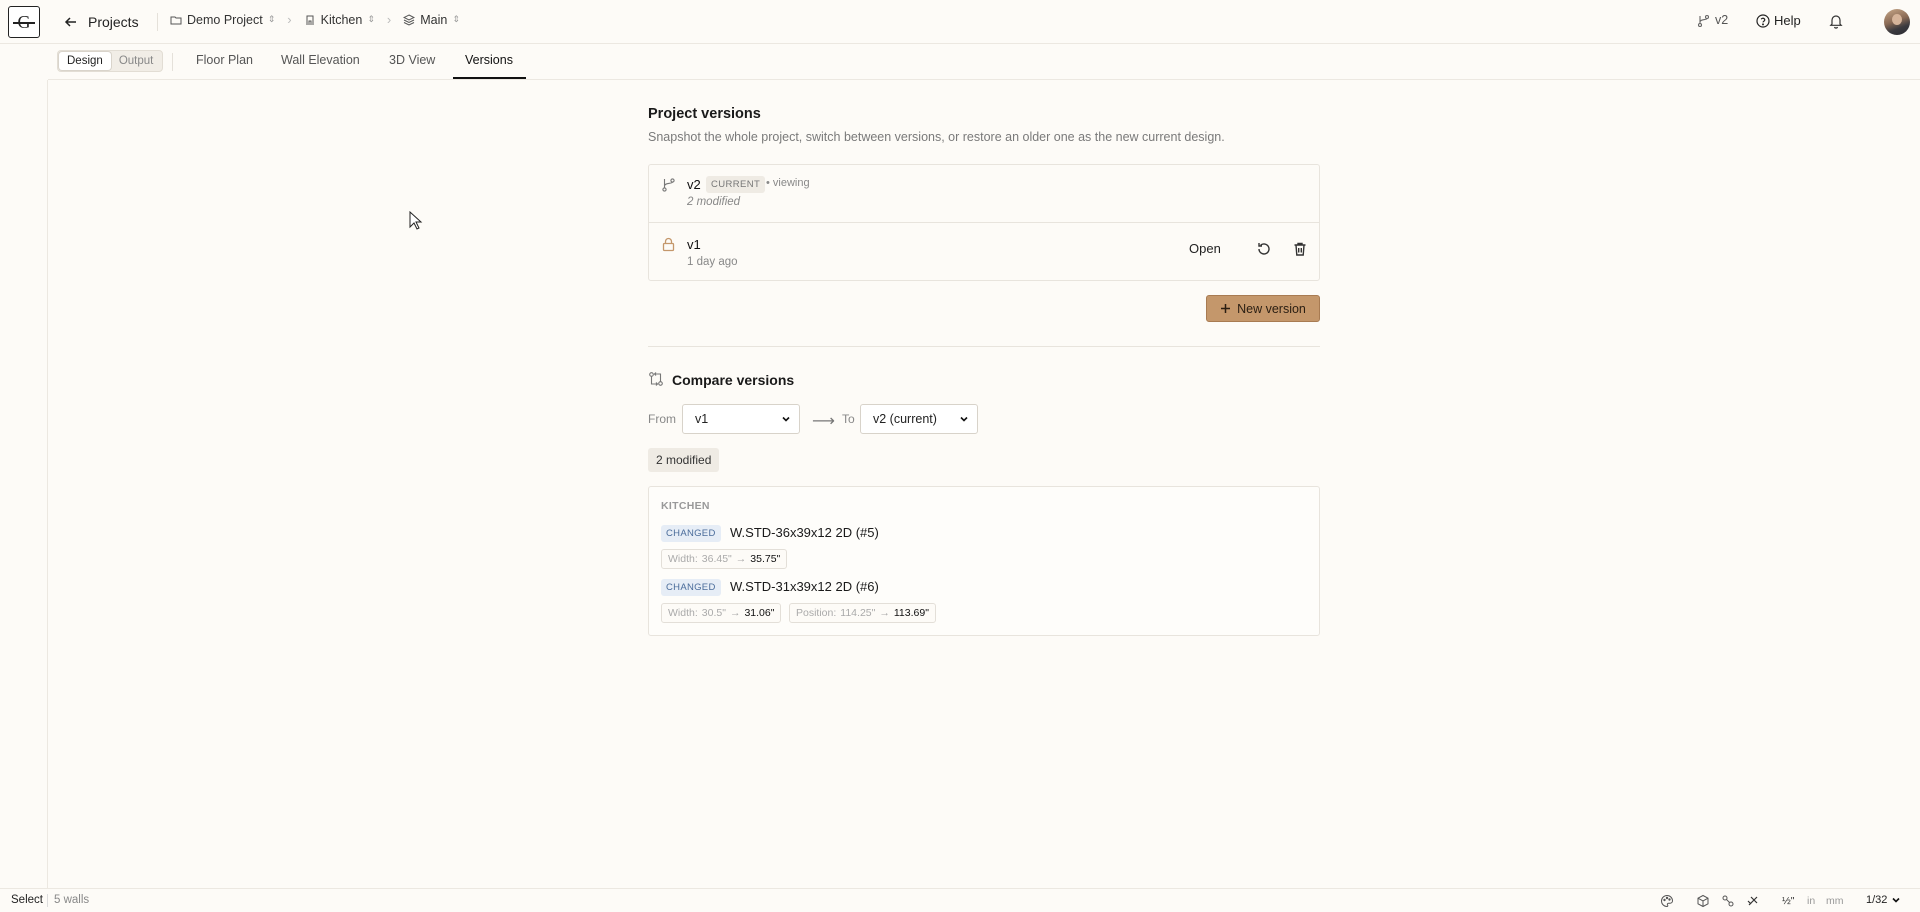 The image size is (1920, 912). Describe the element at coordinates (684, 460) in the screenshot. I see `diff-summary-badge: 2 modified` at that location.